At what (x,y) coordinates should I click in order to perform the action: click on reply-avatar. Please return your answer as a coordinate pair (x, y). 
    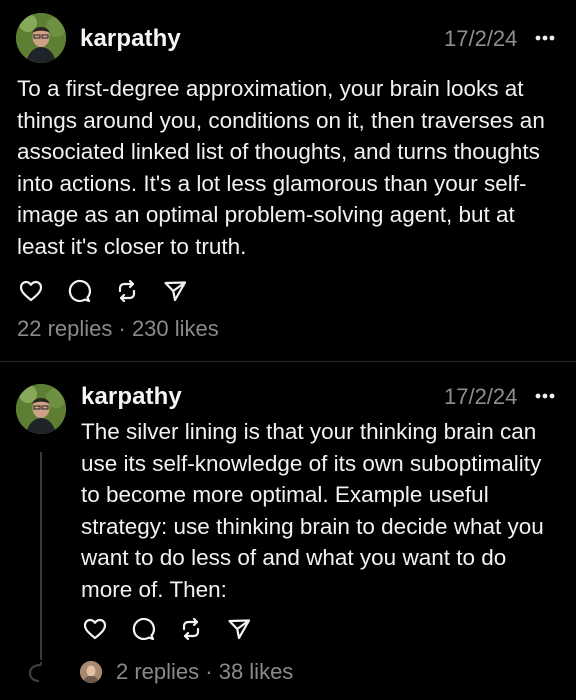
    Looking at the image, I should click on (91, 672).